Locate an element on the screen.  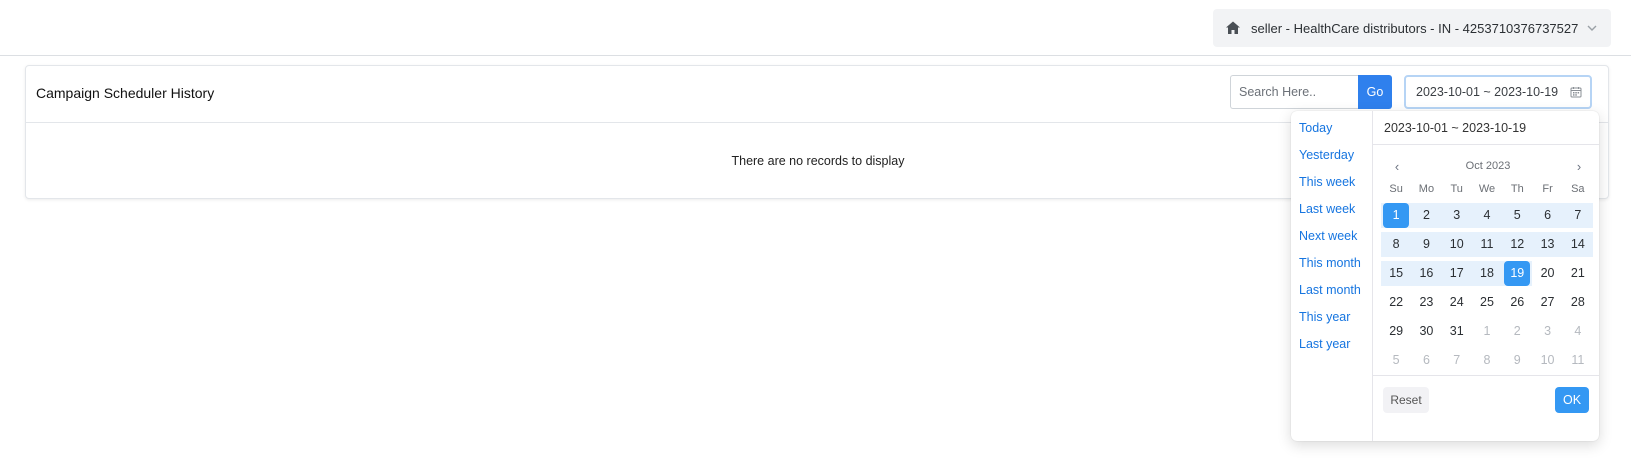
calendar-day: 26 is located at coordinates (1517, 302).